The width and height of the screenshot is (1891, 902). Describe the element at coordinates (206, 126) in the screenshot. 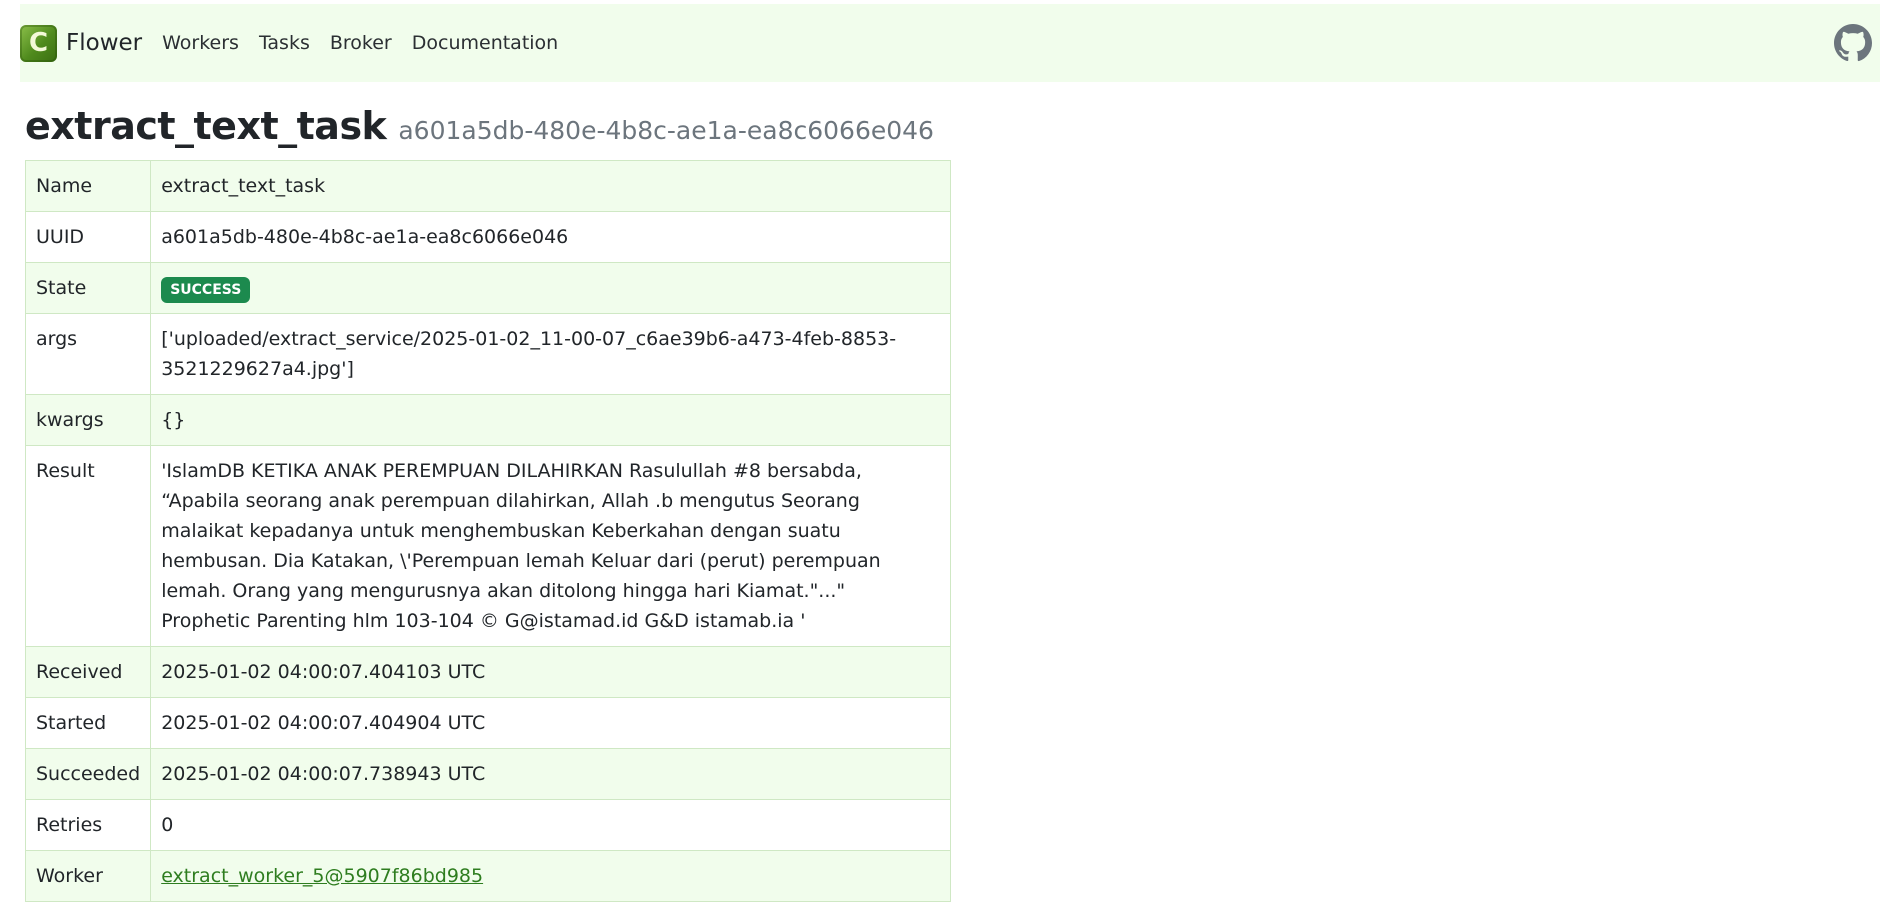

I see `task-name-title: extract_text_task` at that location.